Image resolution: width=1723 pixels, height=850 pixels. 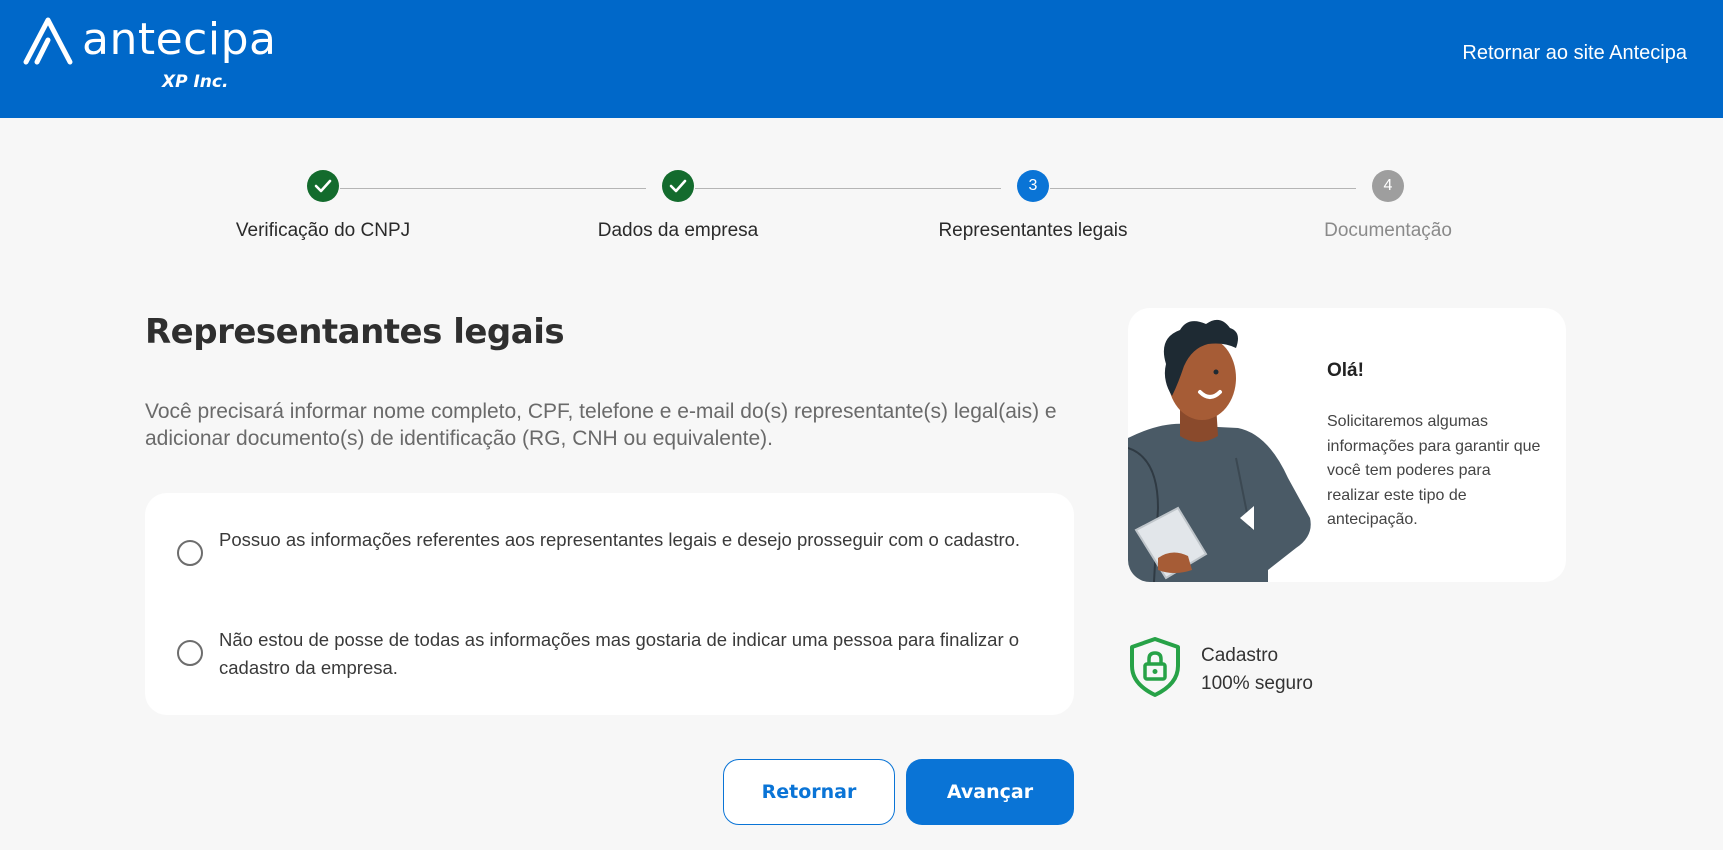 I want to click on step-legal-representatives: 3 Representantes legais, so click(x=1033, y=206).